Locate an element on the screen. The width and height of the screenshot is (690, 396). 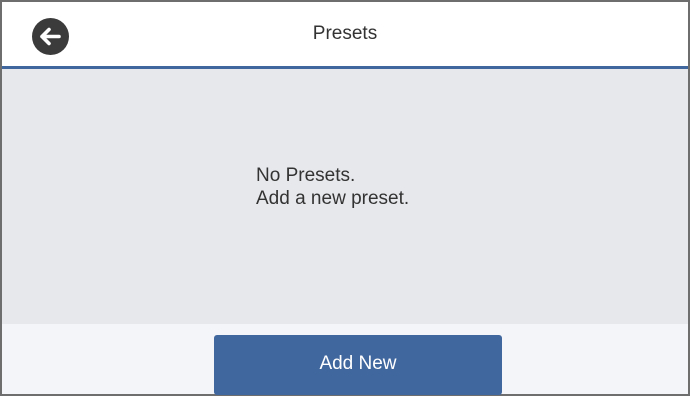
empty-message-line2: Add a new preset. is located at coordinates (333, 198).